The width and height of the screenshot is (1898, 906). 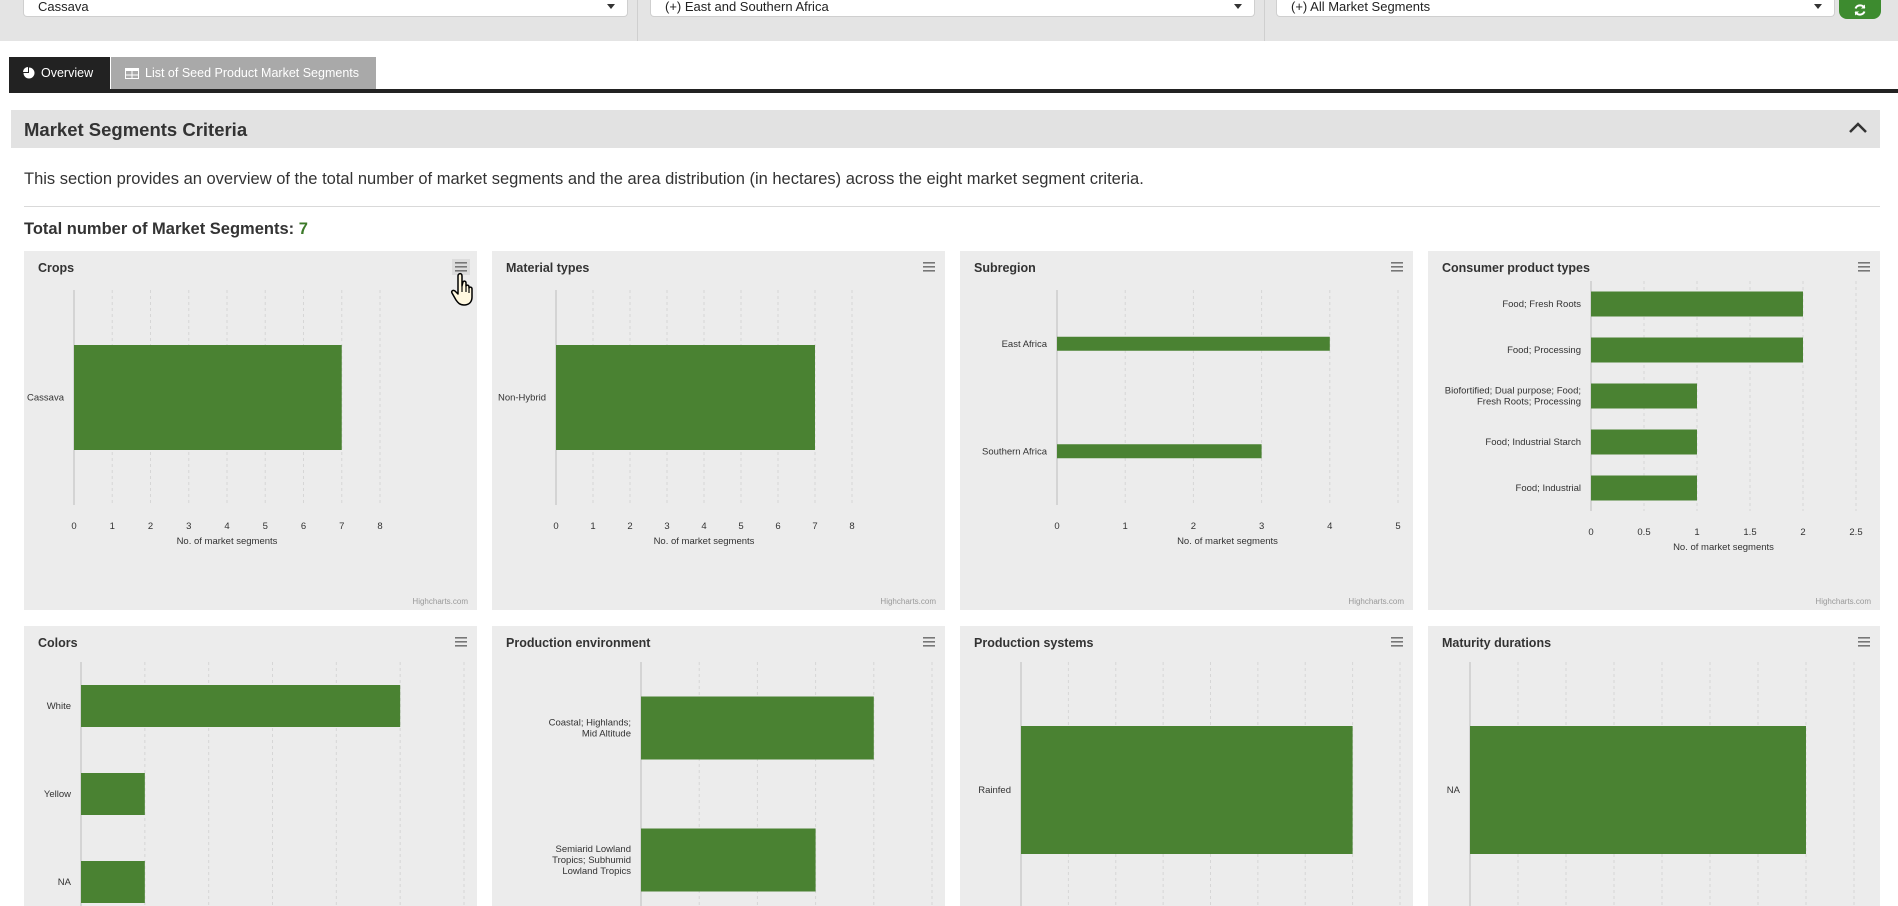 I want to click on bar-east-africa, so click(x=1193, y=343).